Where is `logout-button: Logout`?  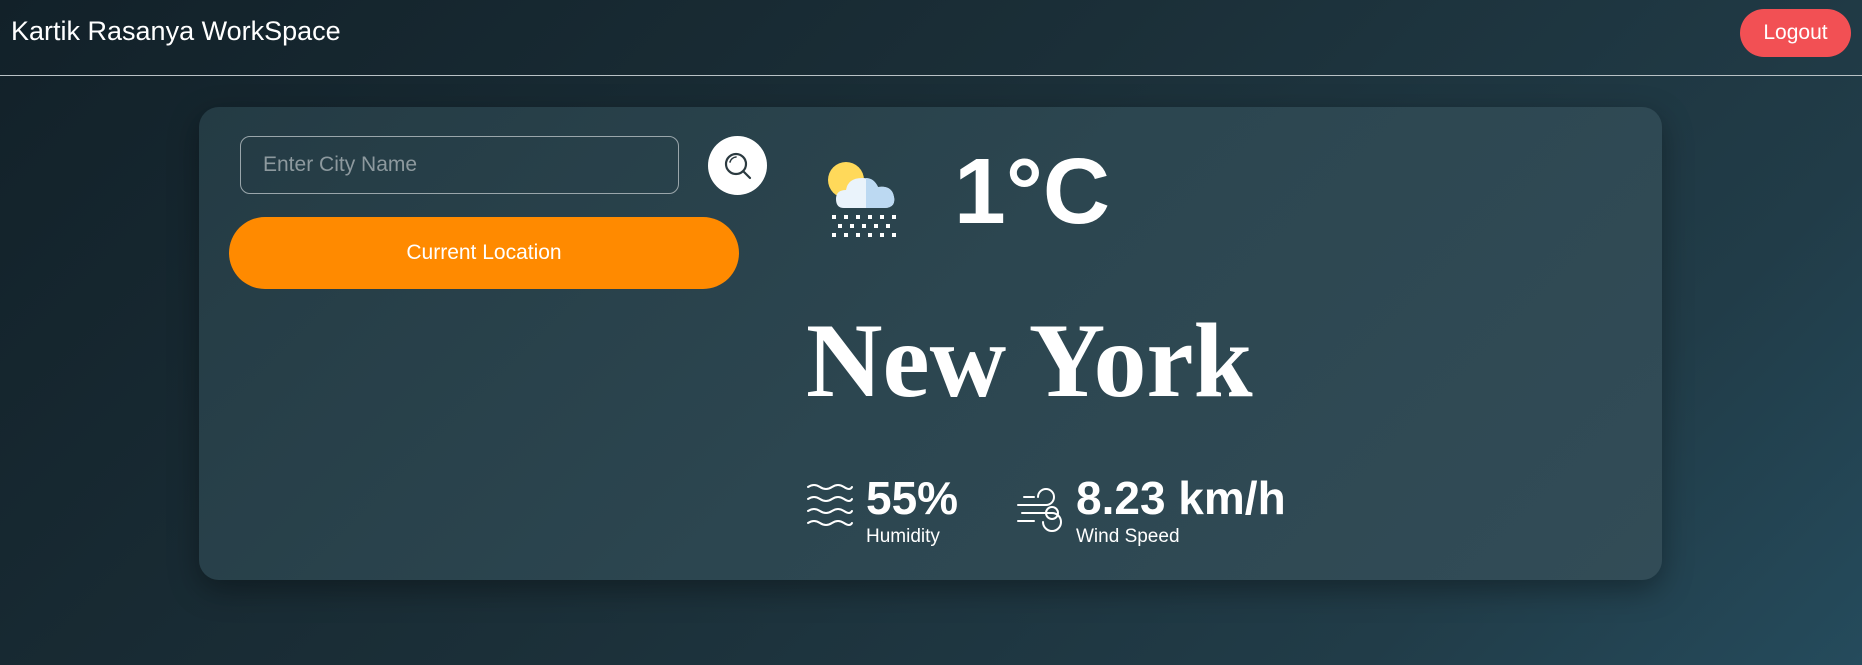
logout-button: Logout is located at coordinates (1795, 33).